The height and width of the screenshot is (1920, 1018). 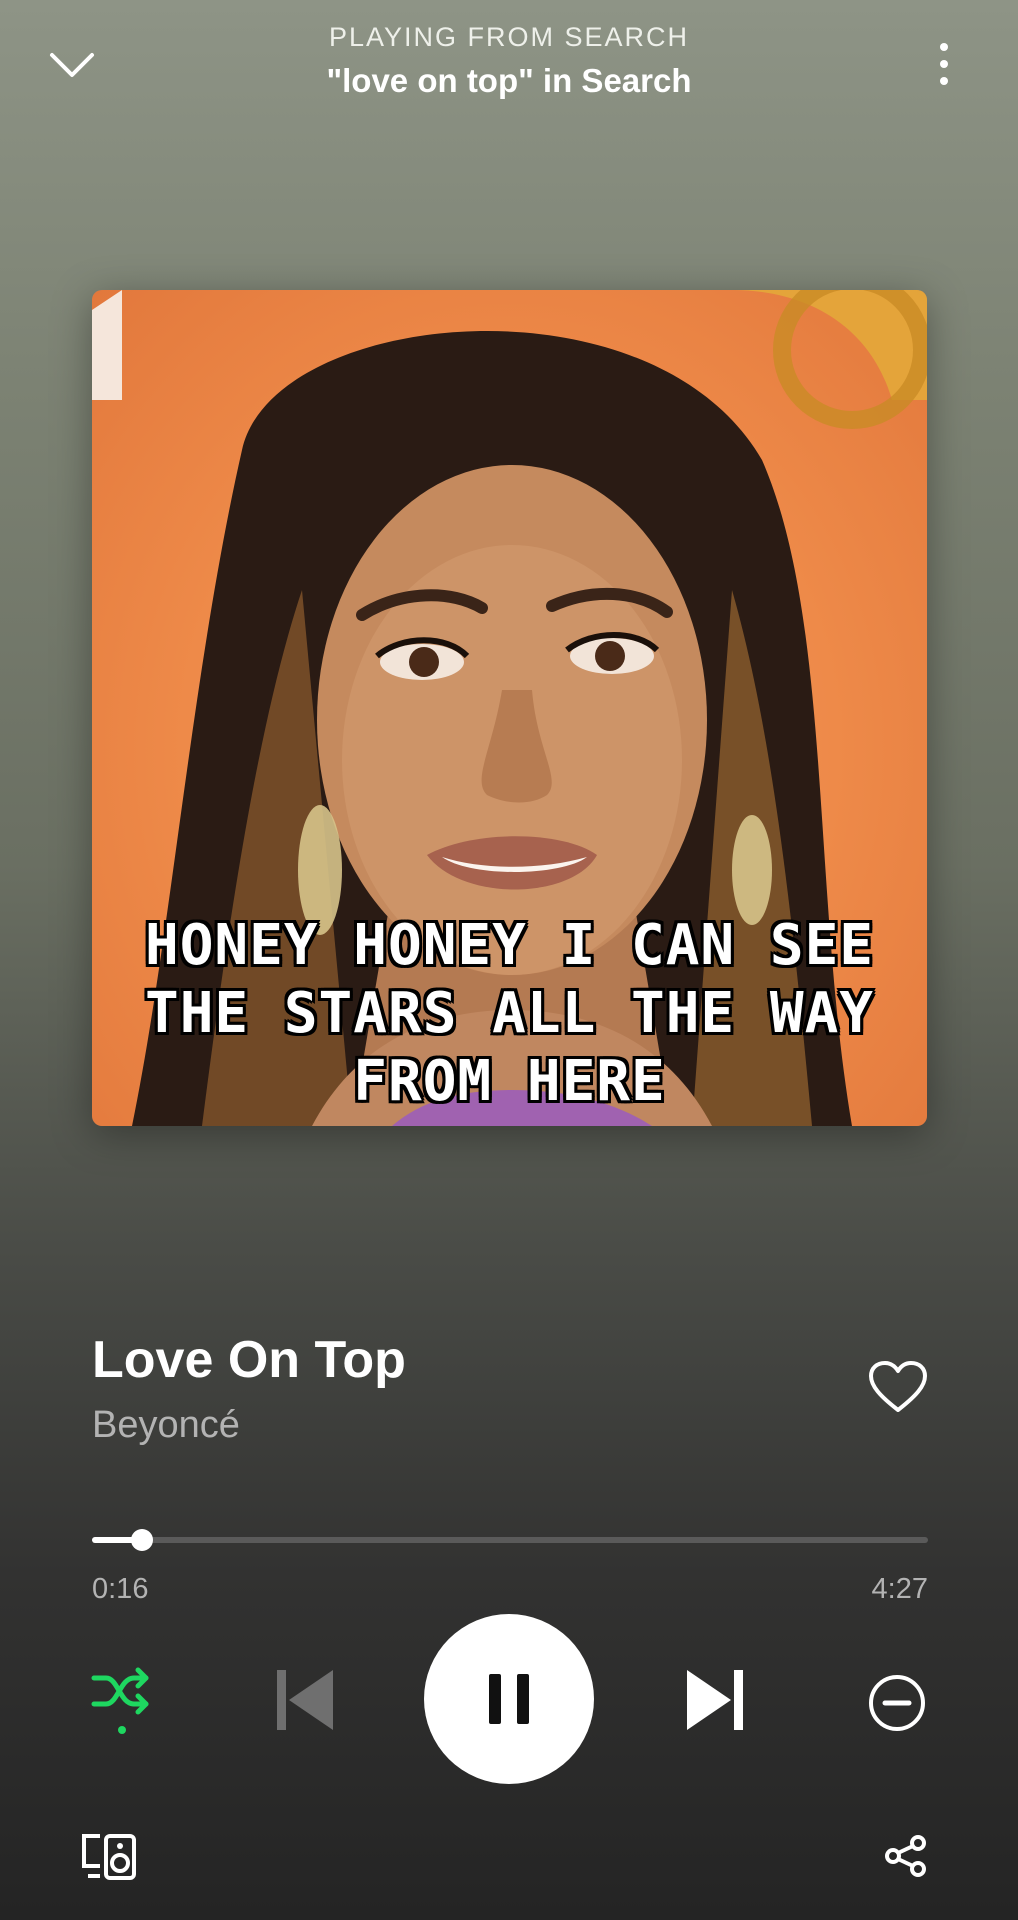 I want to click on connect-devices-button, so click(x=110, y=1857).